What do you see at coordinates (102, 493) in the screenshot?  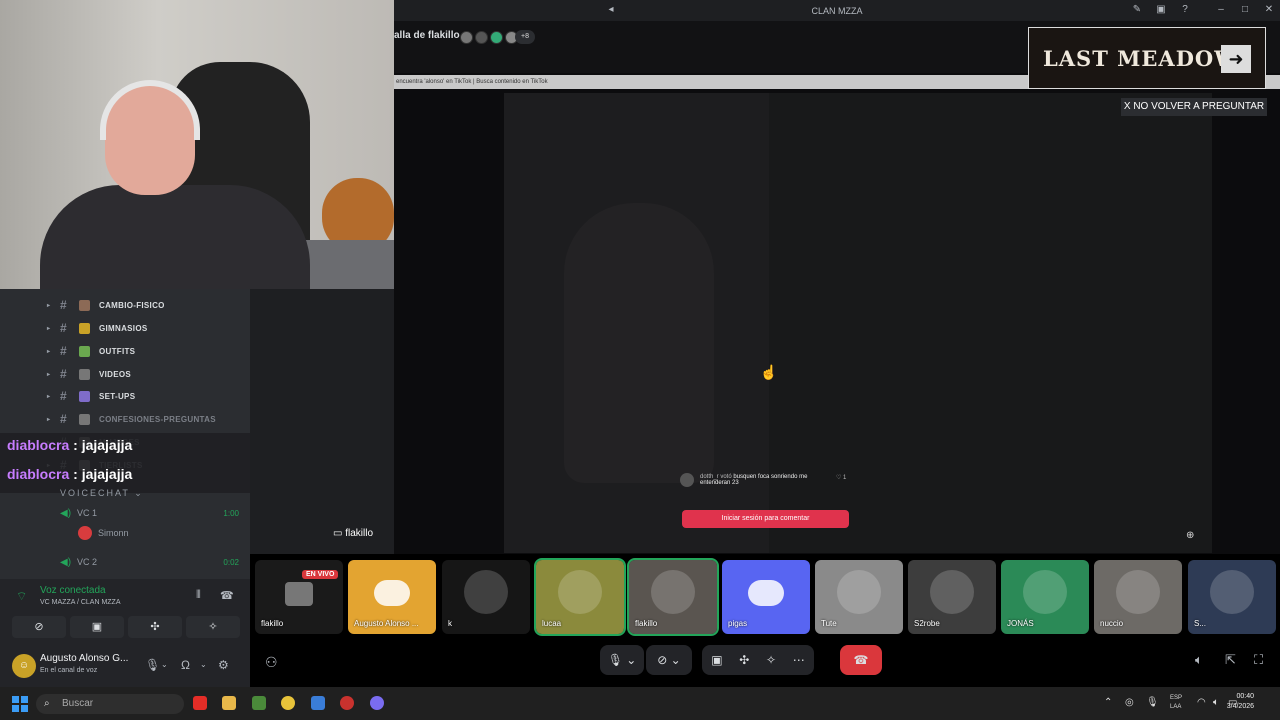 I see `voicechat-category: VOICECHAT ⌄` at bounding box center [102, 493].